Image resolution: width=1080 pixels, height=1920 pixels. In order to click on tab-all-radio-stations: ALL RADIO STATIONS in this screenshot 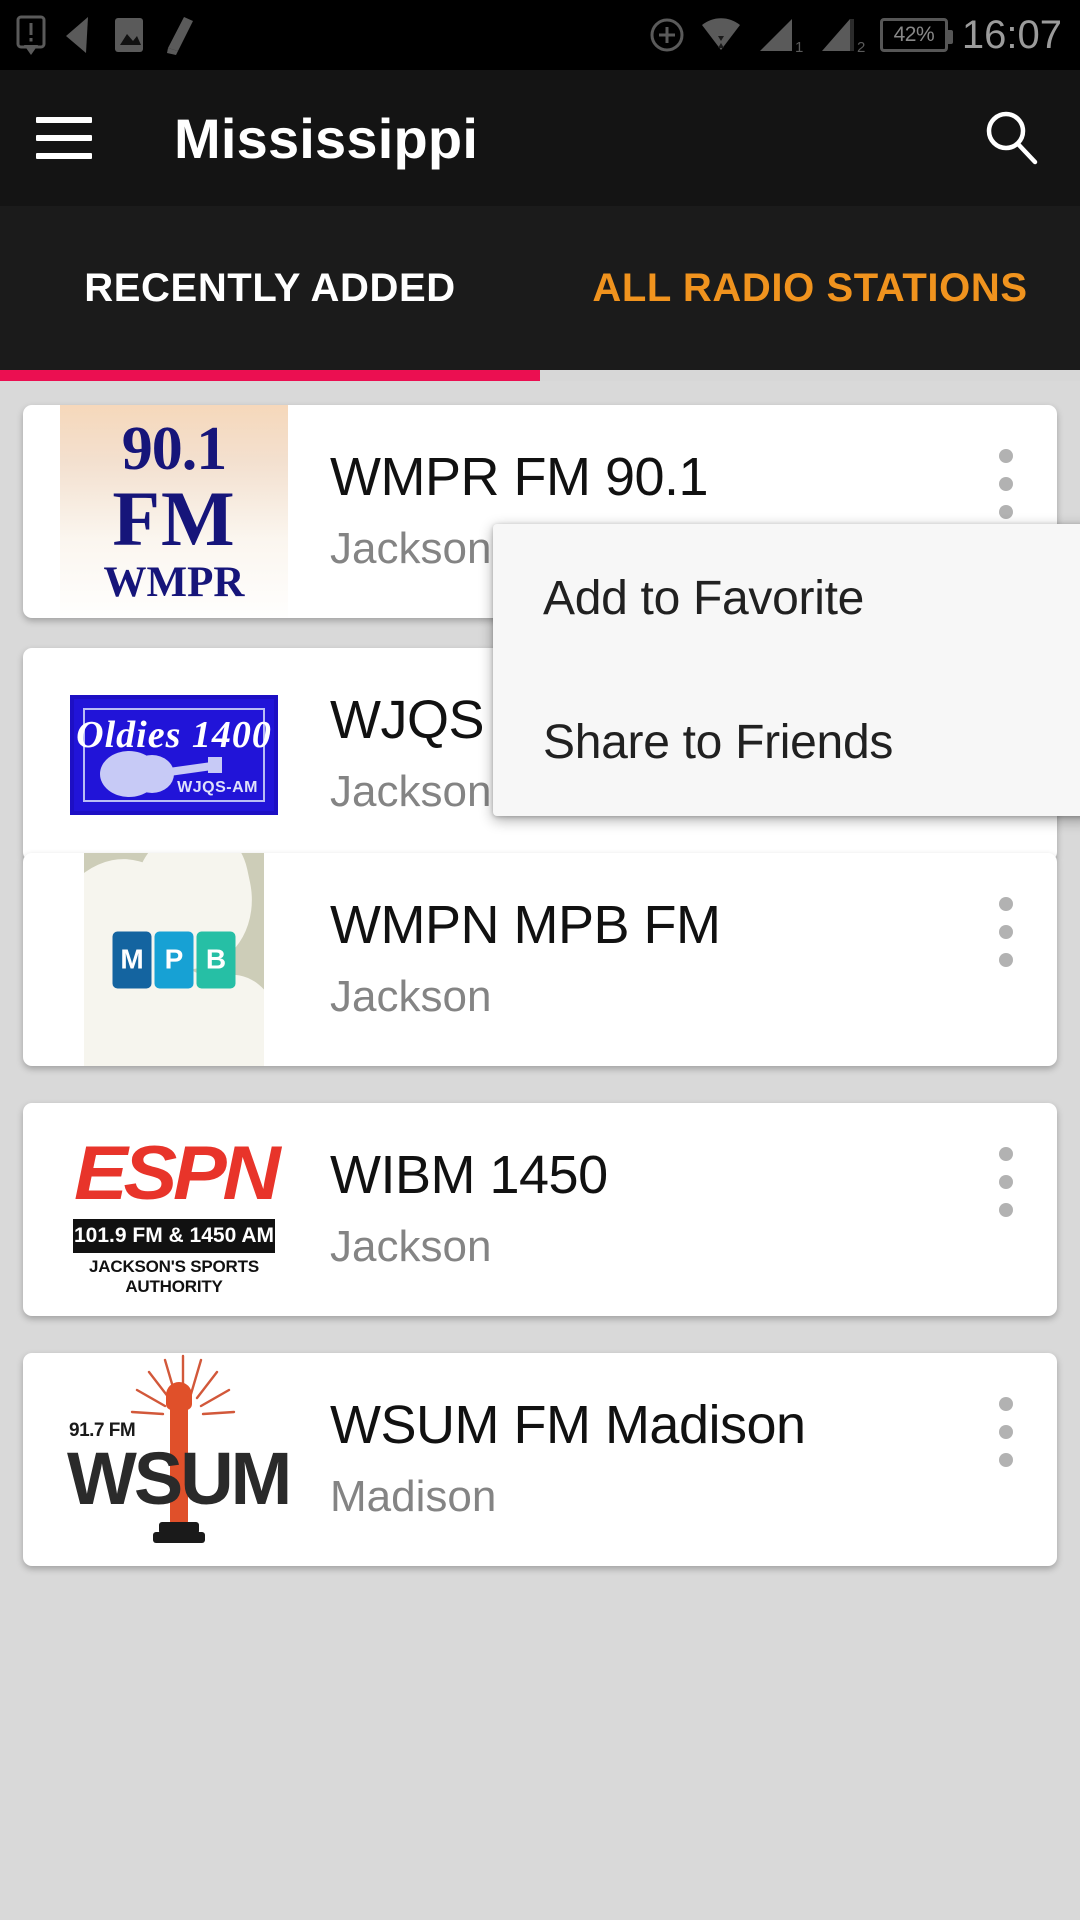, I will do `click(810, 288)`.